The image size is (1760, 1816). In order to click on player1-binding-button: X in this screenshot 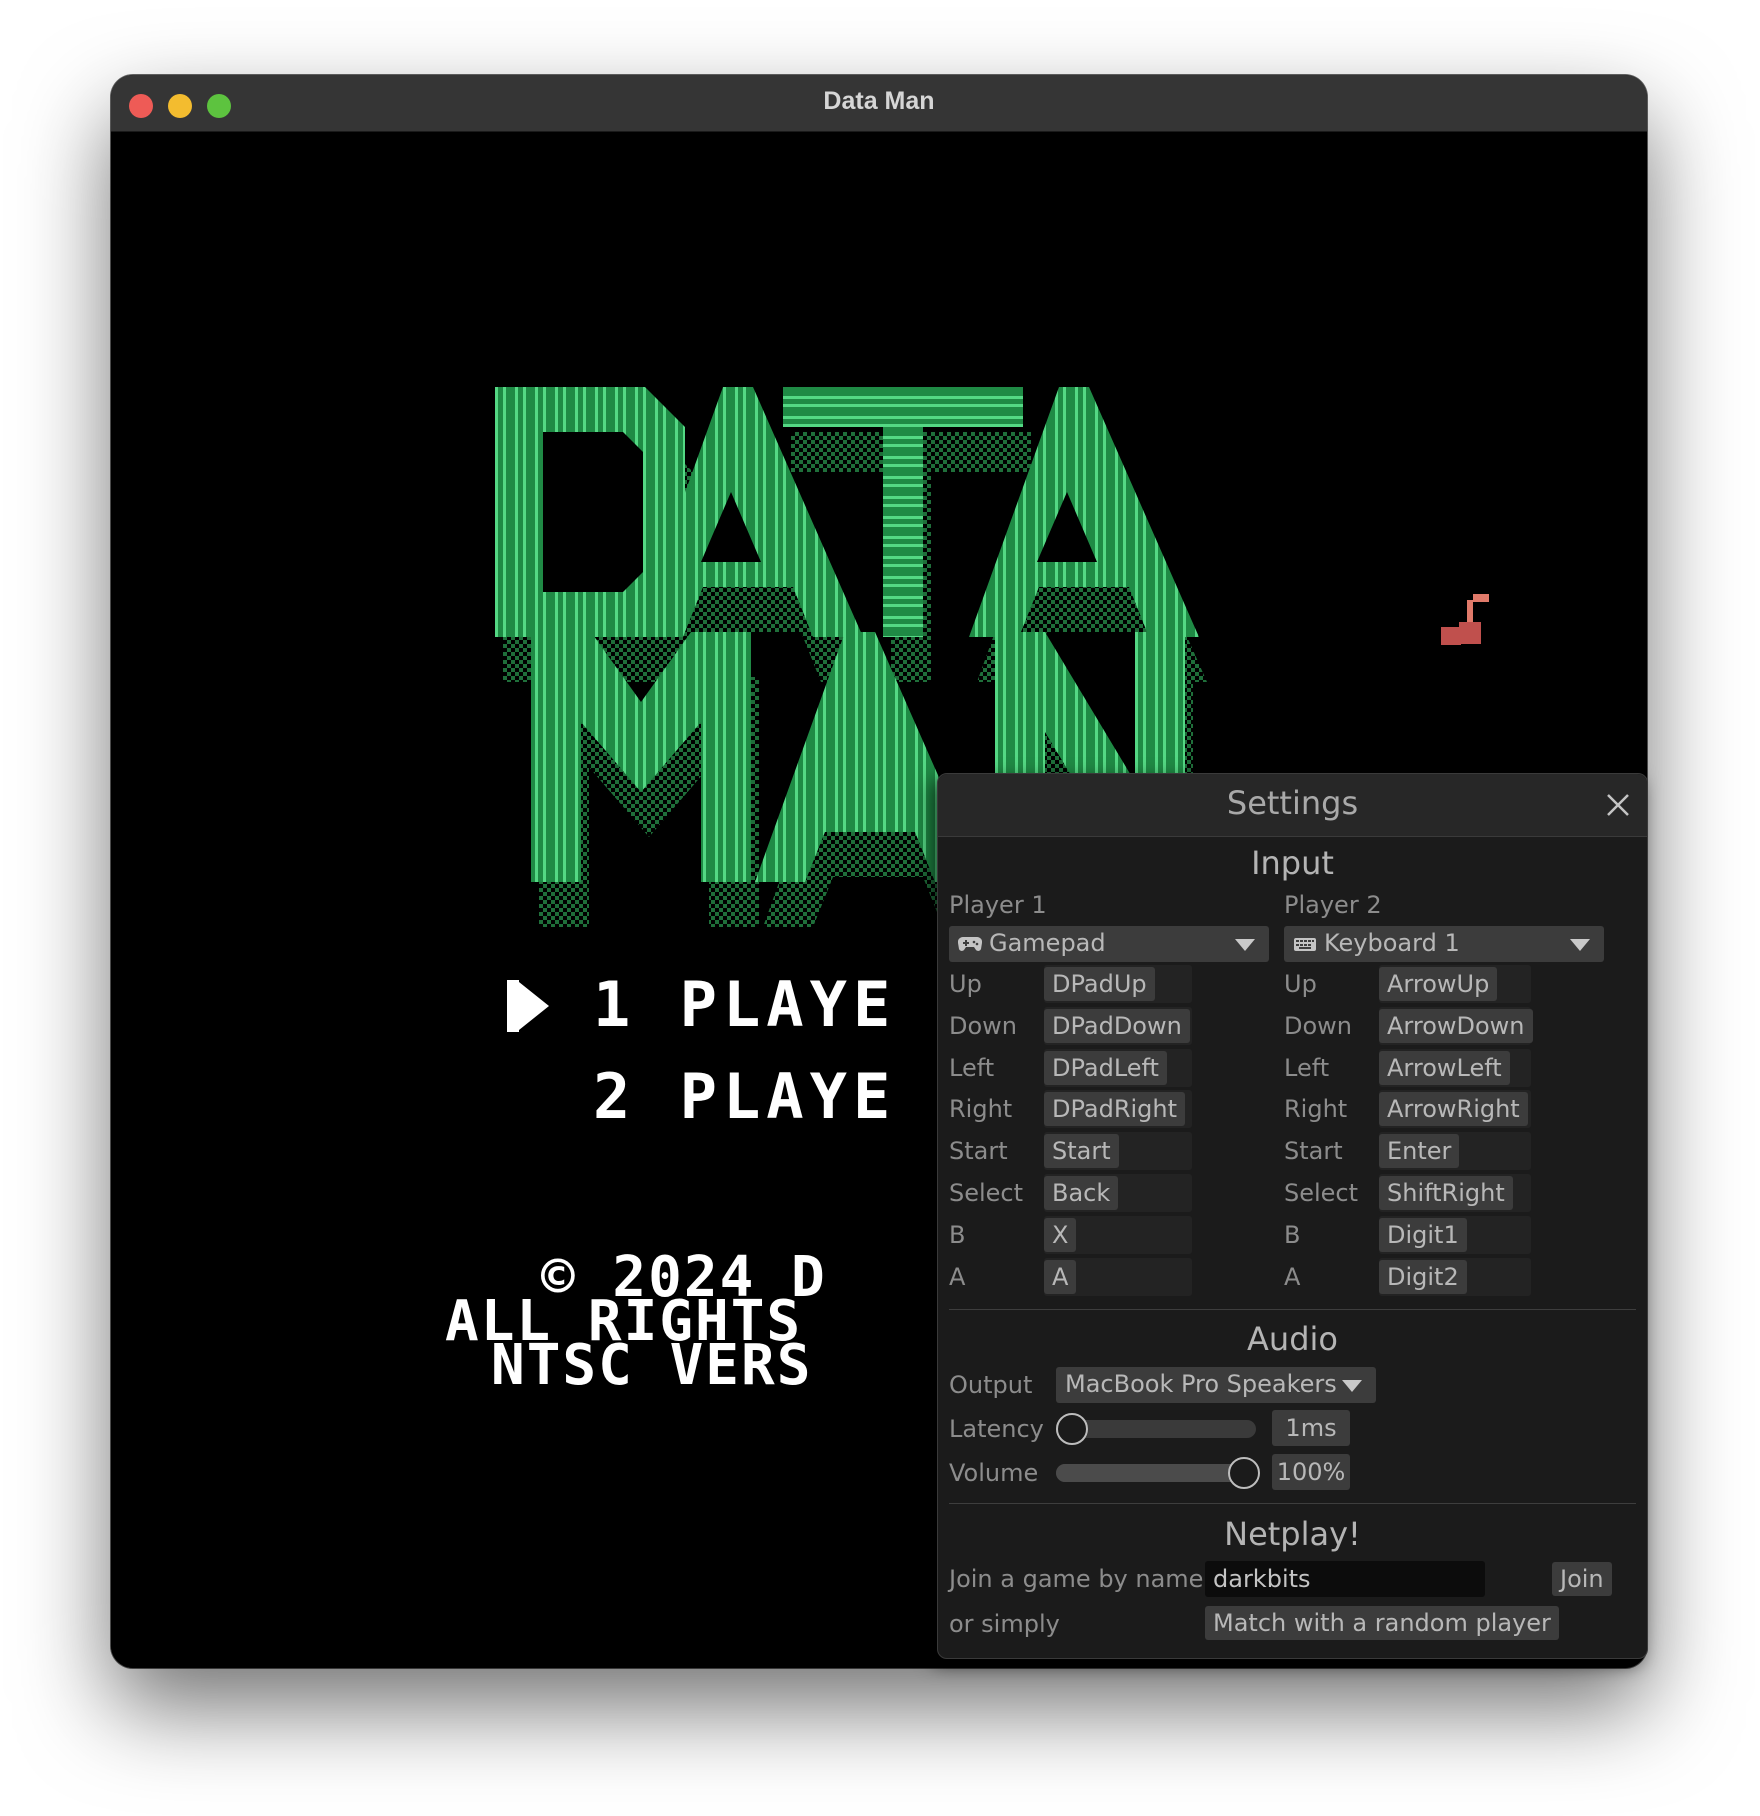, I will do `click(1060, 1234)`.